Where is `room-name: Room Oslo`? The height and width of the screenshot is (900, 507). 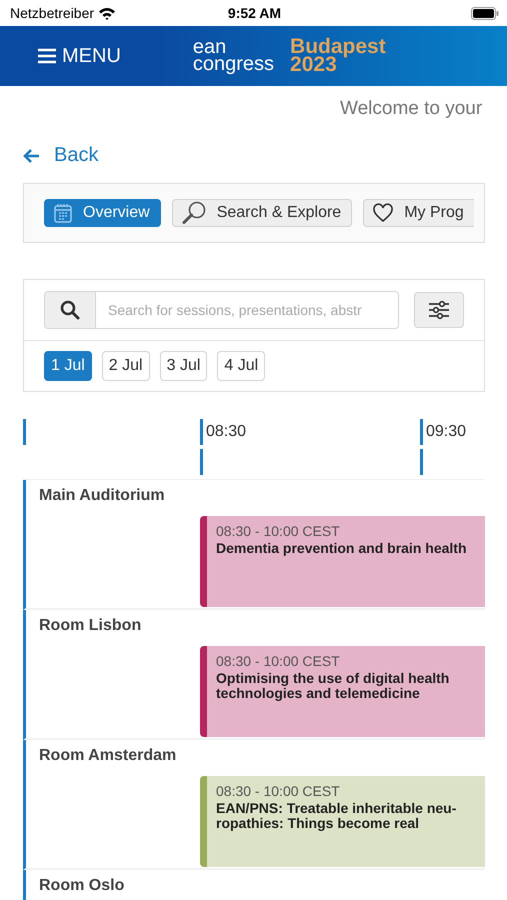 room-name: Room Oslo is located at coordinates (81, 885).